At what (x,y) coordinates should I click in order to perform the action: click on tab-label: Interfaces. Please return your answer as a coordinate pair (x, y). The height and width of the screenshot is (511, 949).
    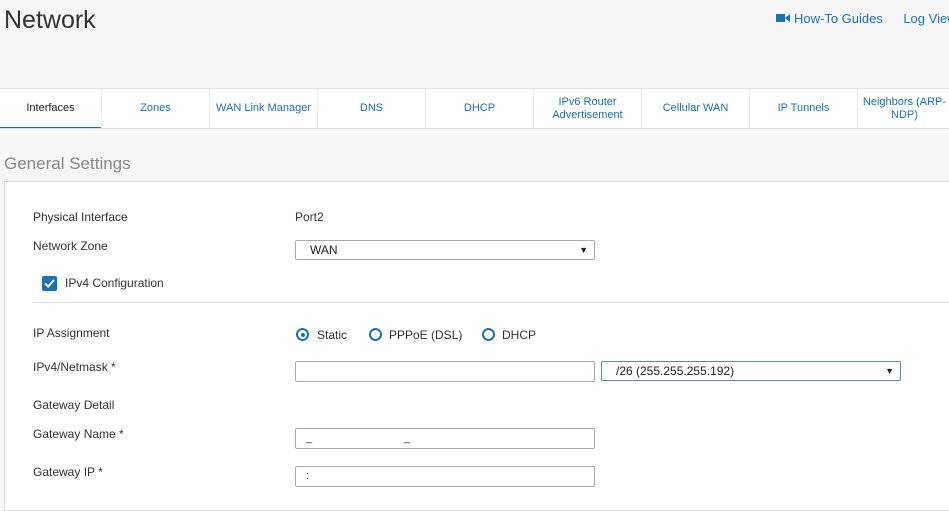
    Looking at the image, I should click on (50, 108).